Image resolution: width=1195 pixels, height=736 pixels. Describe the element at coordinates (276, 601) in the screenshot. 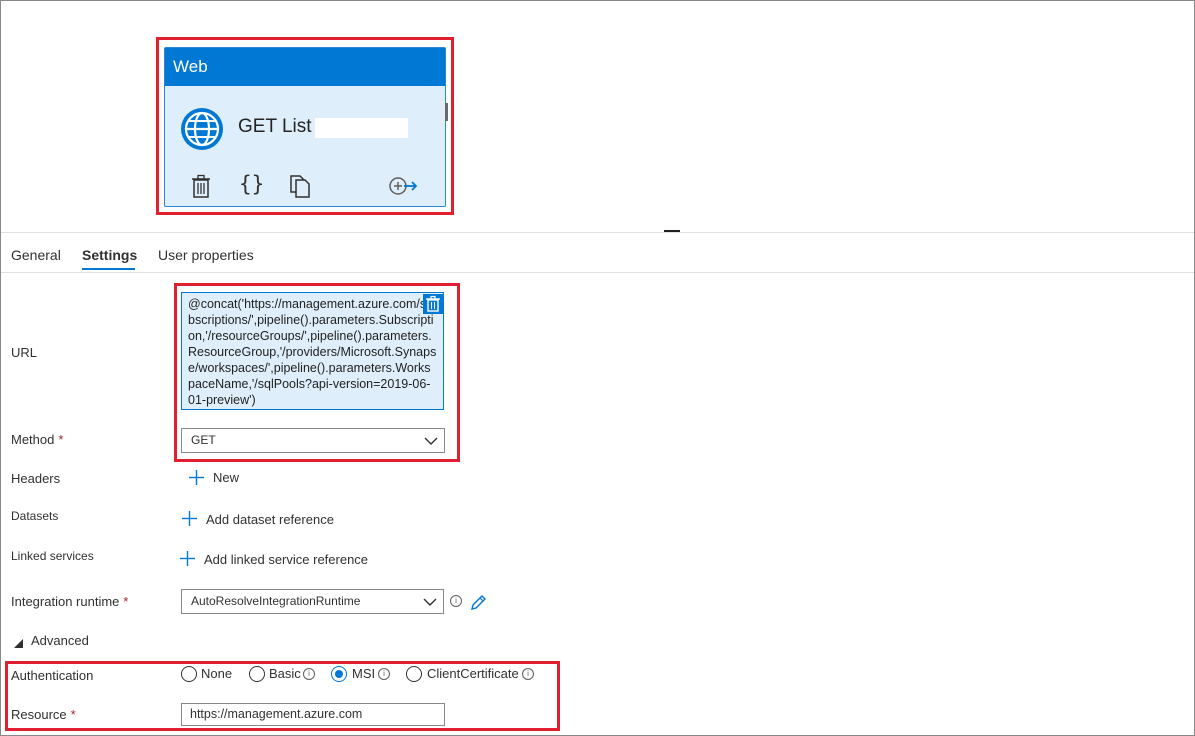

I see `integration-runtime-value: AutoResolveIntegrationRuntime` at that location.